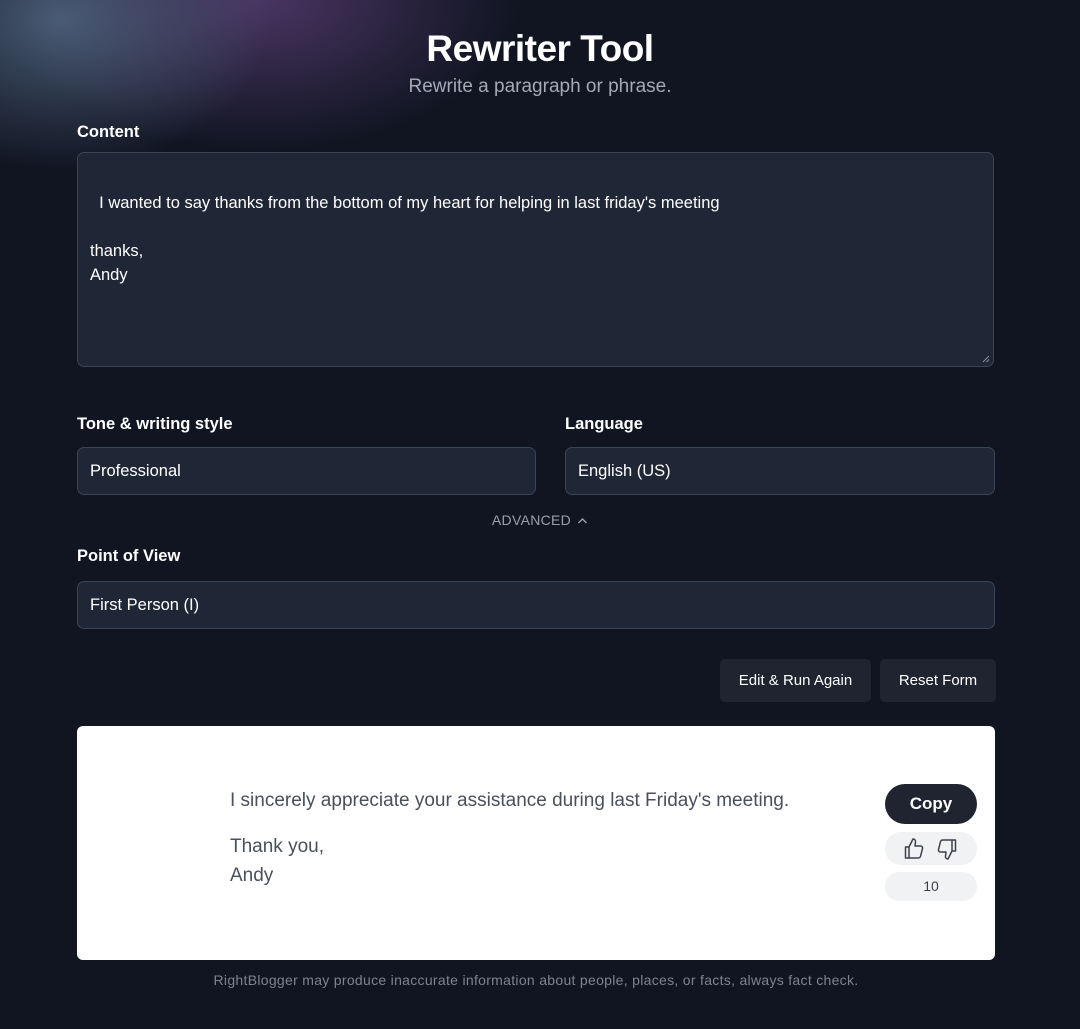 The height and width of the screenshot is (1029, 1080). Describe the element at coordinates (914, 849) in the screenshot. I see `thumbs-up-icon` at that location.